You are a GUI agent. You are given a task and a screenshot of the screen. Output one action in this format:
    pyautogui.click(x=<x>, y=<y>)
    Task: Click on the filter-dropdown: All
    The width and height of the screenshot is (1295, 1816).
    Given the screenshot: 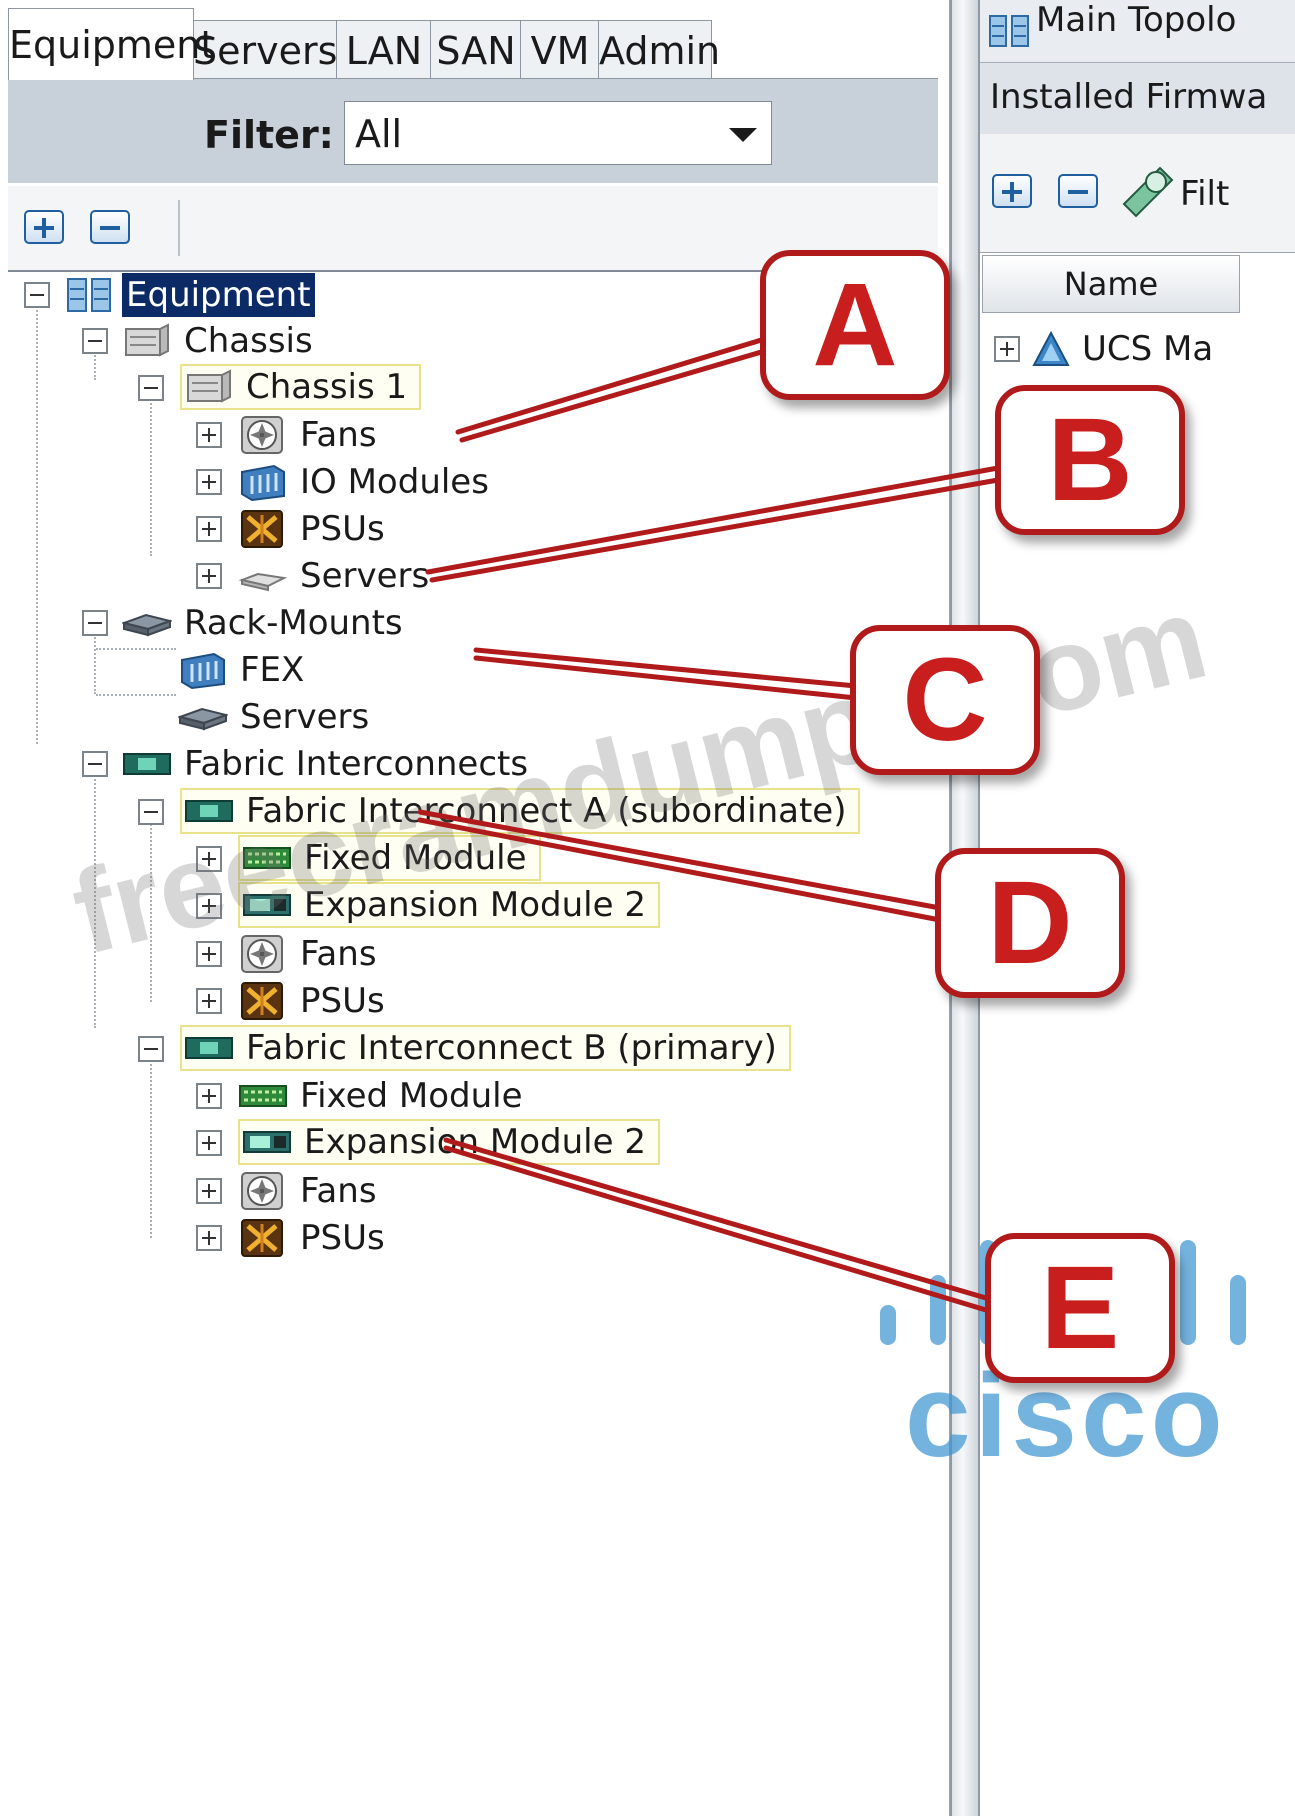 What is the action you would take?
    pyautogui.click(x=558, y=133)
    